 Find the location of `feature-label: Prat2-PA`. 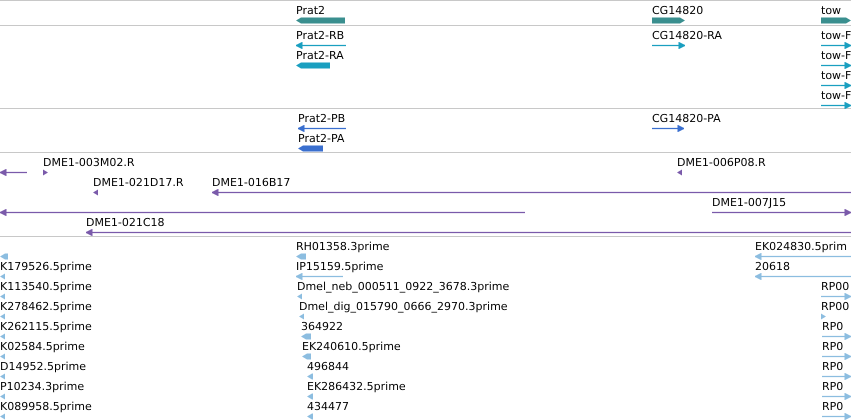

feature-label: Prat2-PA is located at coordinates (321, 138).